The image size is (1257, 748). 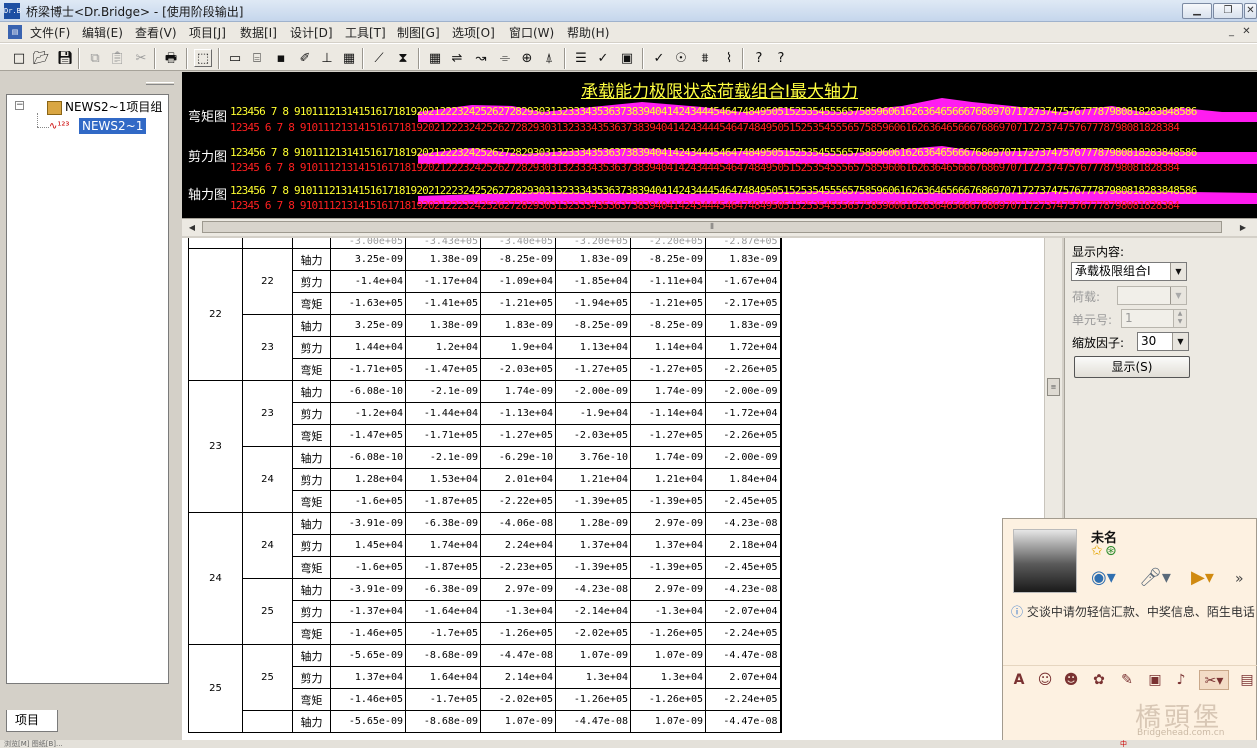 I want to click on value-cell: -2.1e-09, so click(x=443, y=391).